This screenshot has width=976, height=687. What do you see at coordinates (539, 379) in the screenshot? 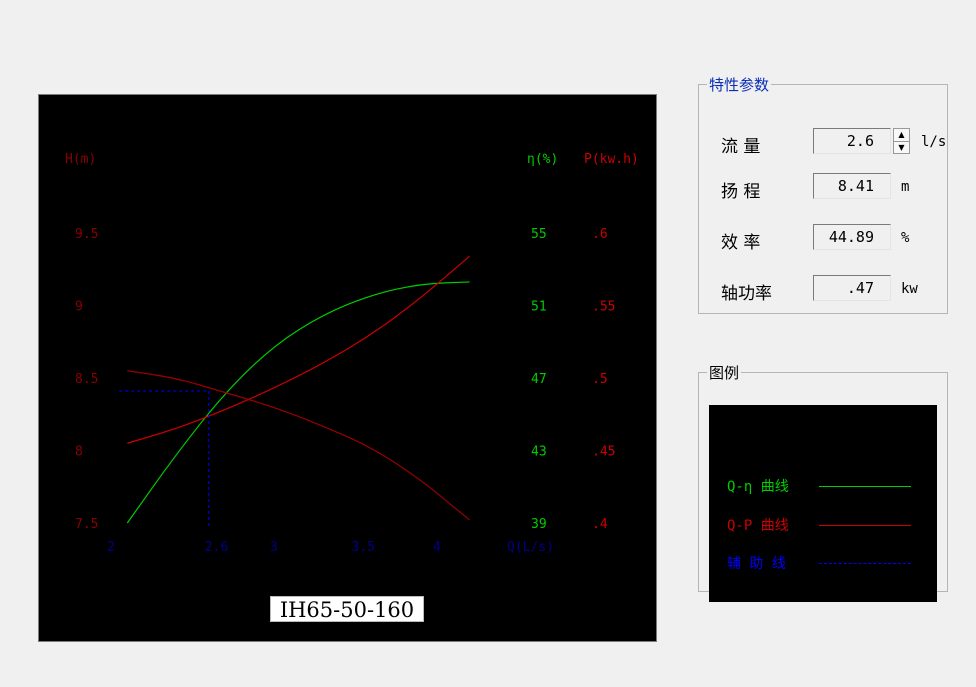
I see `eta-tick-label: 47` at bounding box center [539, 379].